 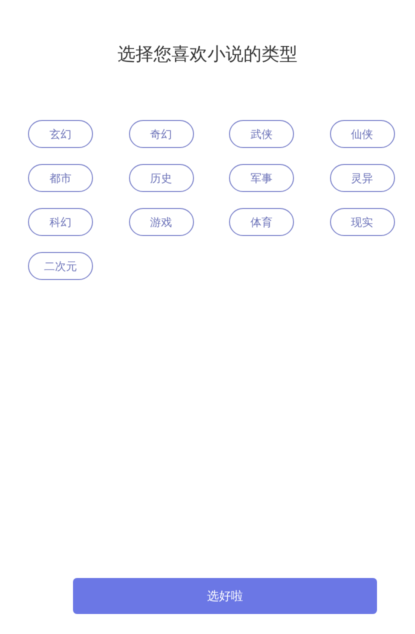 What do you see at coordinates (60, 266) in the screenshot?
I see `genre-tag: 二次元` at bounding box center [60, 266].